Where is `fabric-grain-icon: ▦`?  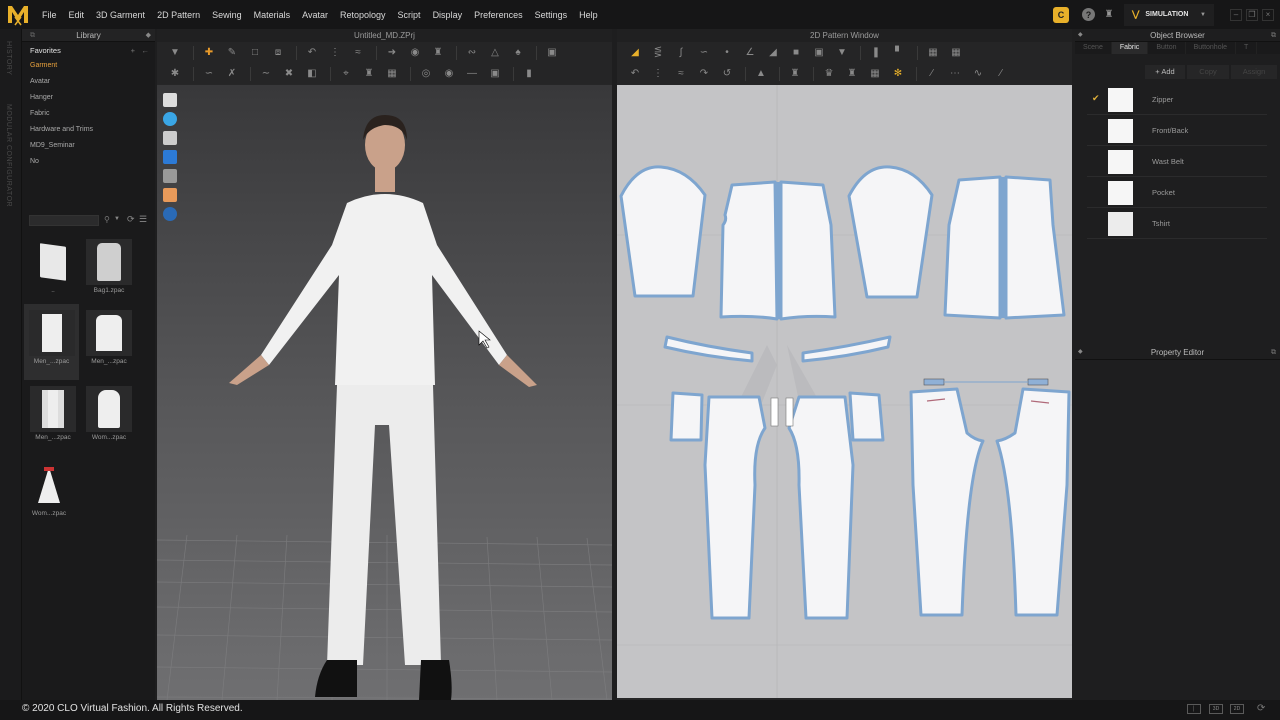 fabric-grain-icon: ▦ is located at coordinates (875, 74).